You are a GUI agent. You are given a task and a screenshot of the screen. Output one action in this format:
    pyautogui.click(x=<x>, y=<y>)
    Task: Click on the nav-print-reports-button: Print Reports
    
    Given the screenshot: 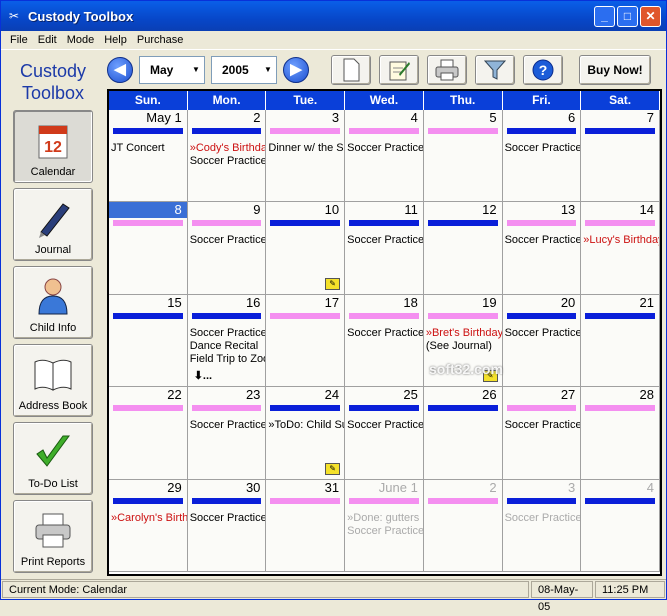 What is the action you would take?
    pyautogui.click(x=53, y=536)
    